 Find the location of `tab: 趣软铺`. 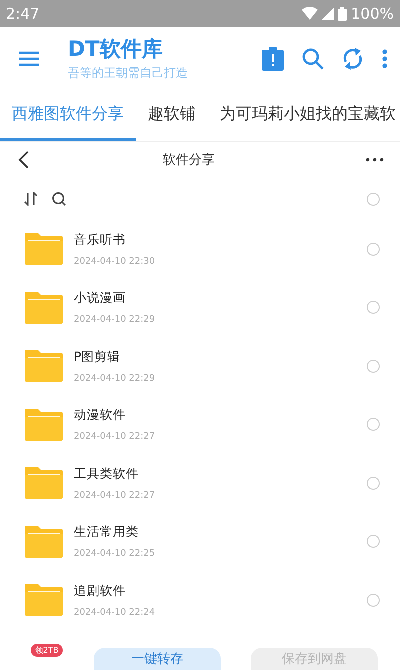

tab: 趣软铺 is located at coordinates (172, 115).